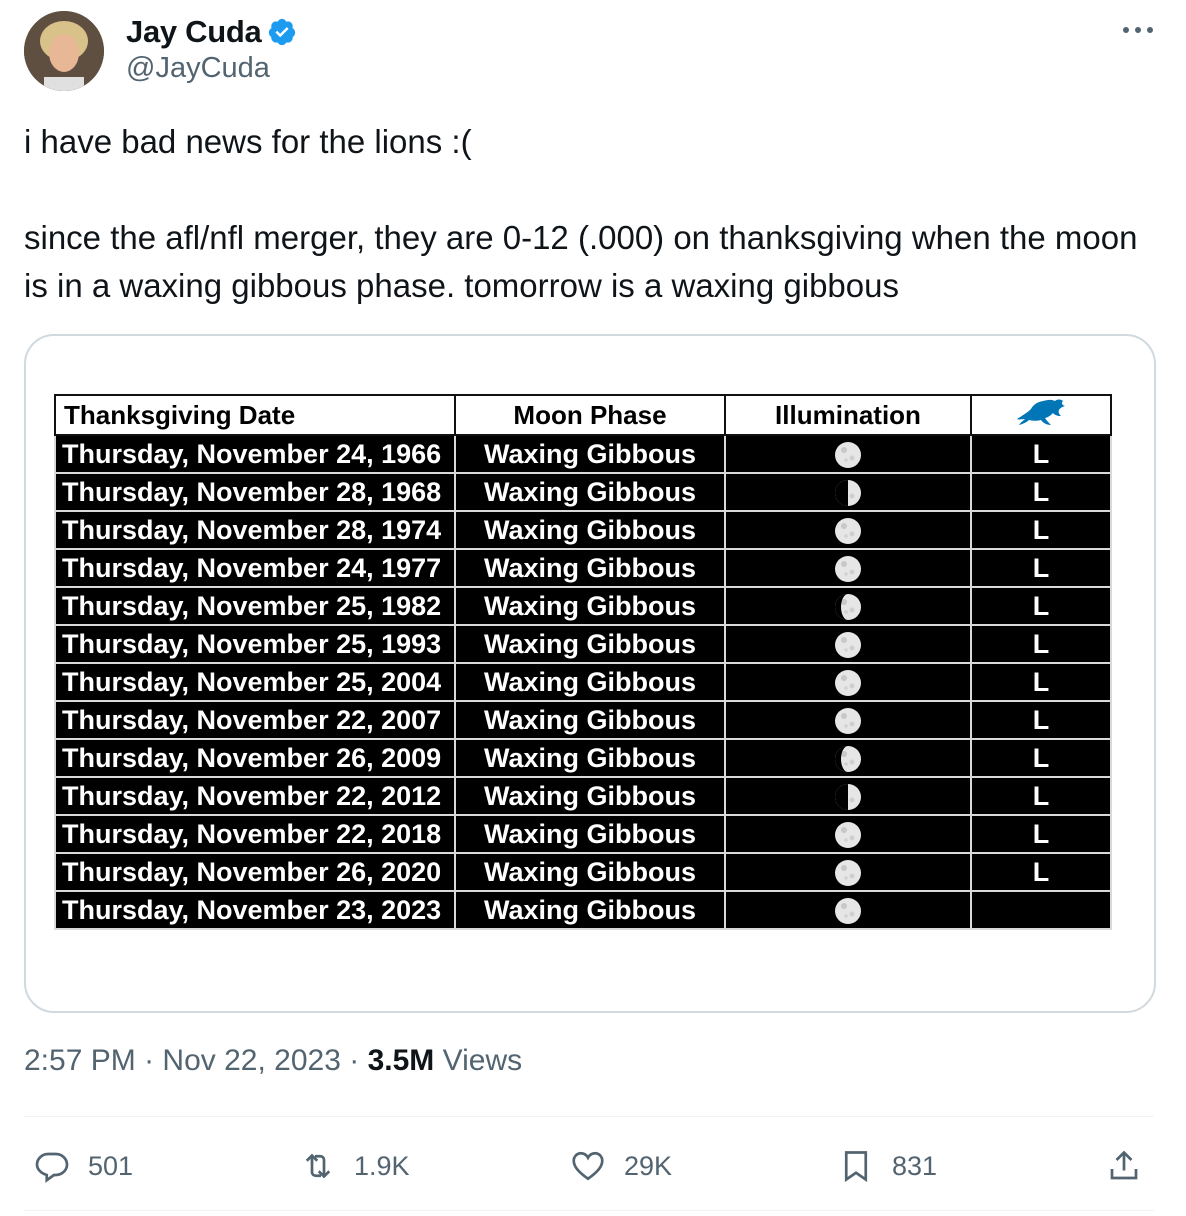 The width and height of the screenshot is (1186, 1216). What do you see at coordinates (1138, 30) in the screenshot?
I see `more-options-icon` at bounding box center [1138, 30].